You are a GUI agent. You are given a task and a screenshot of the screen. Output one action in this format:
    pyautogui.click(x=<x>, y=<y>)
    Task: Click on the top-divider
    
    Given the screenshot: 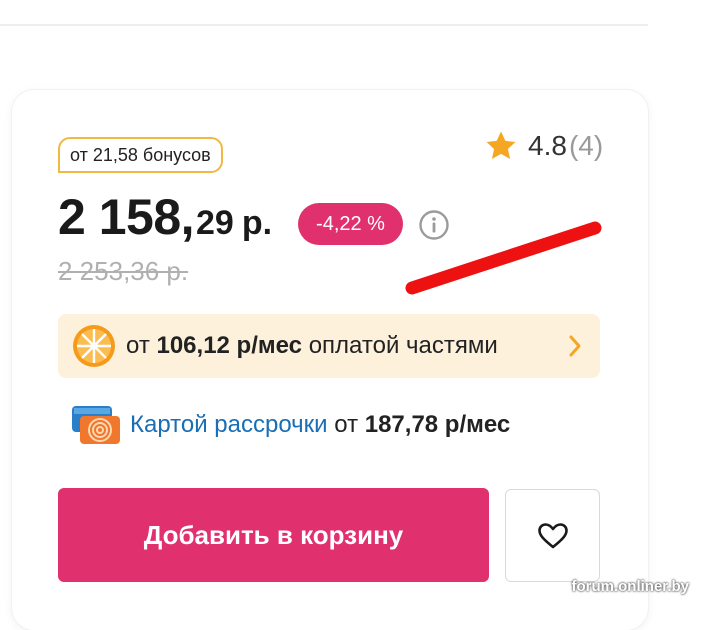 What is the action you would take?
    pyautogui.click(x=324, y=25)
    